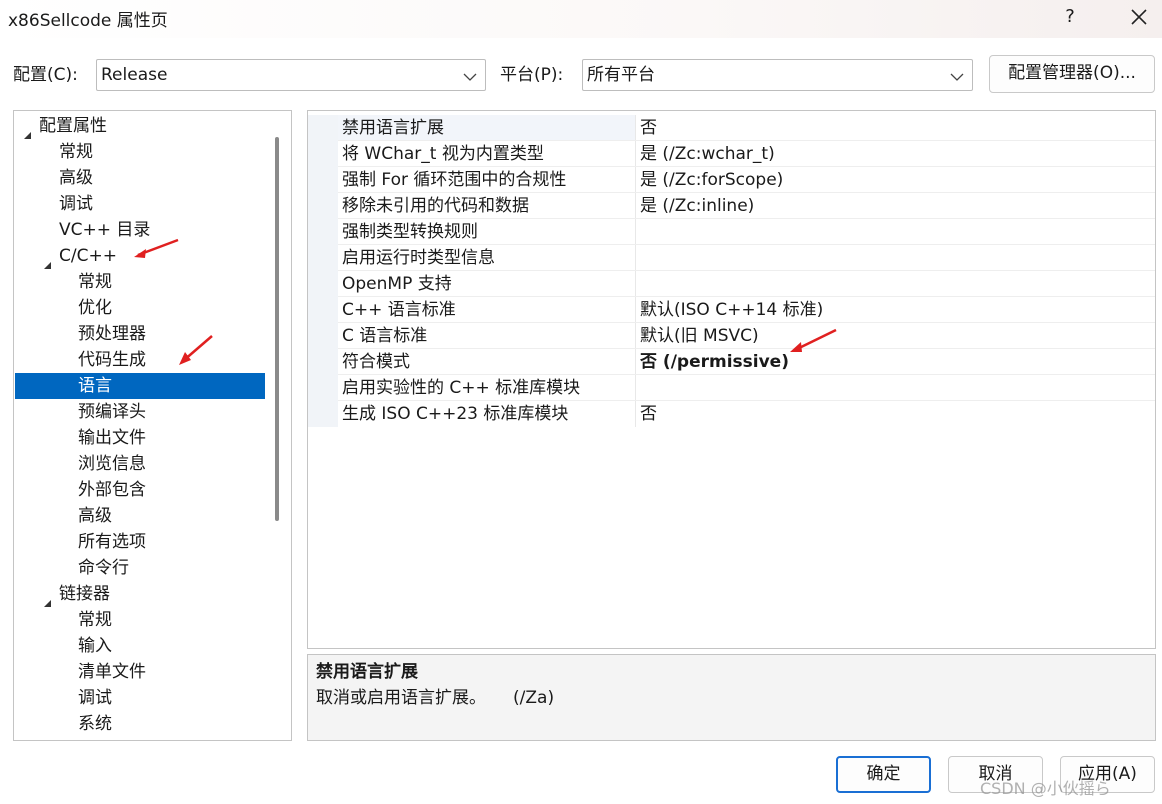 Image resolution: width=1162 pixels, height=804 pixels. I want to click on tree-item-optimization: 优化, so click(140, 308).